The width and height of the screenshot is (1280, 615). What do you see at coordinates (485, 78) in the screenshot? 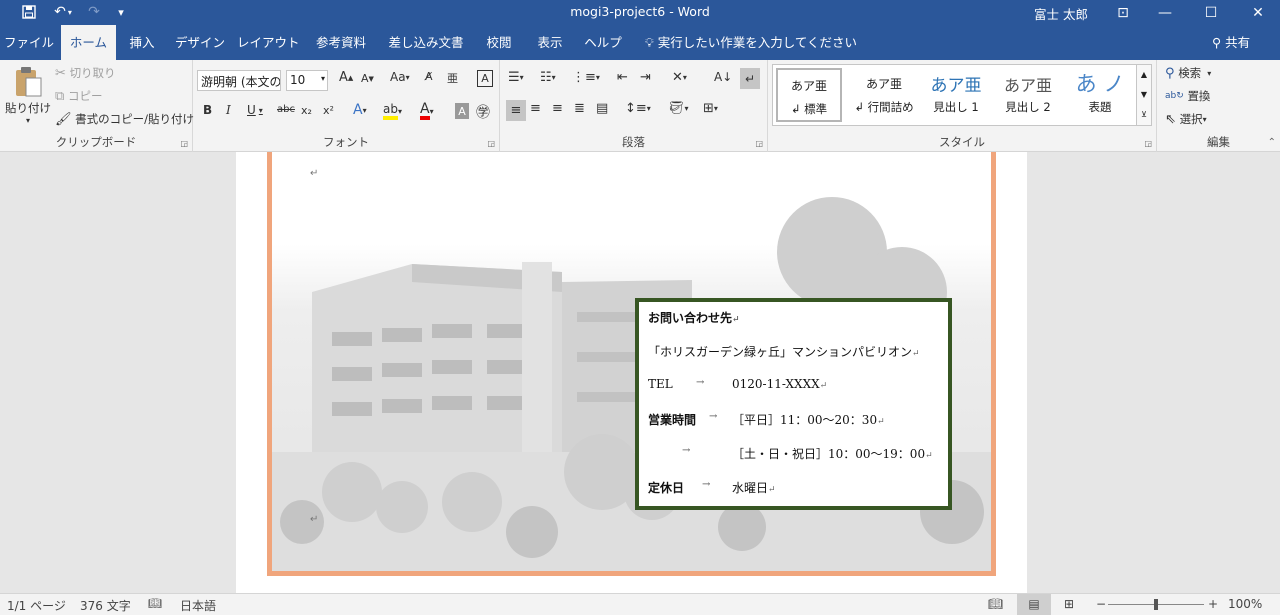
I see `character-border-icon: A` at bounding box center [485, 78].